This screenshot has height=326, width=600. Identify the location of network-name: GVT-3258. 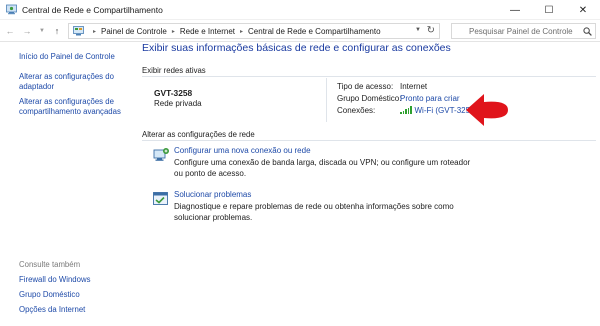
(173, 93).